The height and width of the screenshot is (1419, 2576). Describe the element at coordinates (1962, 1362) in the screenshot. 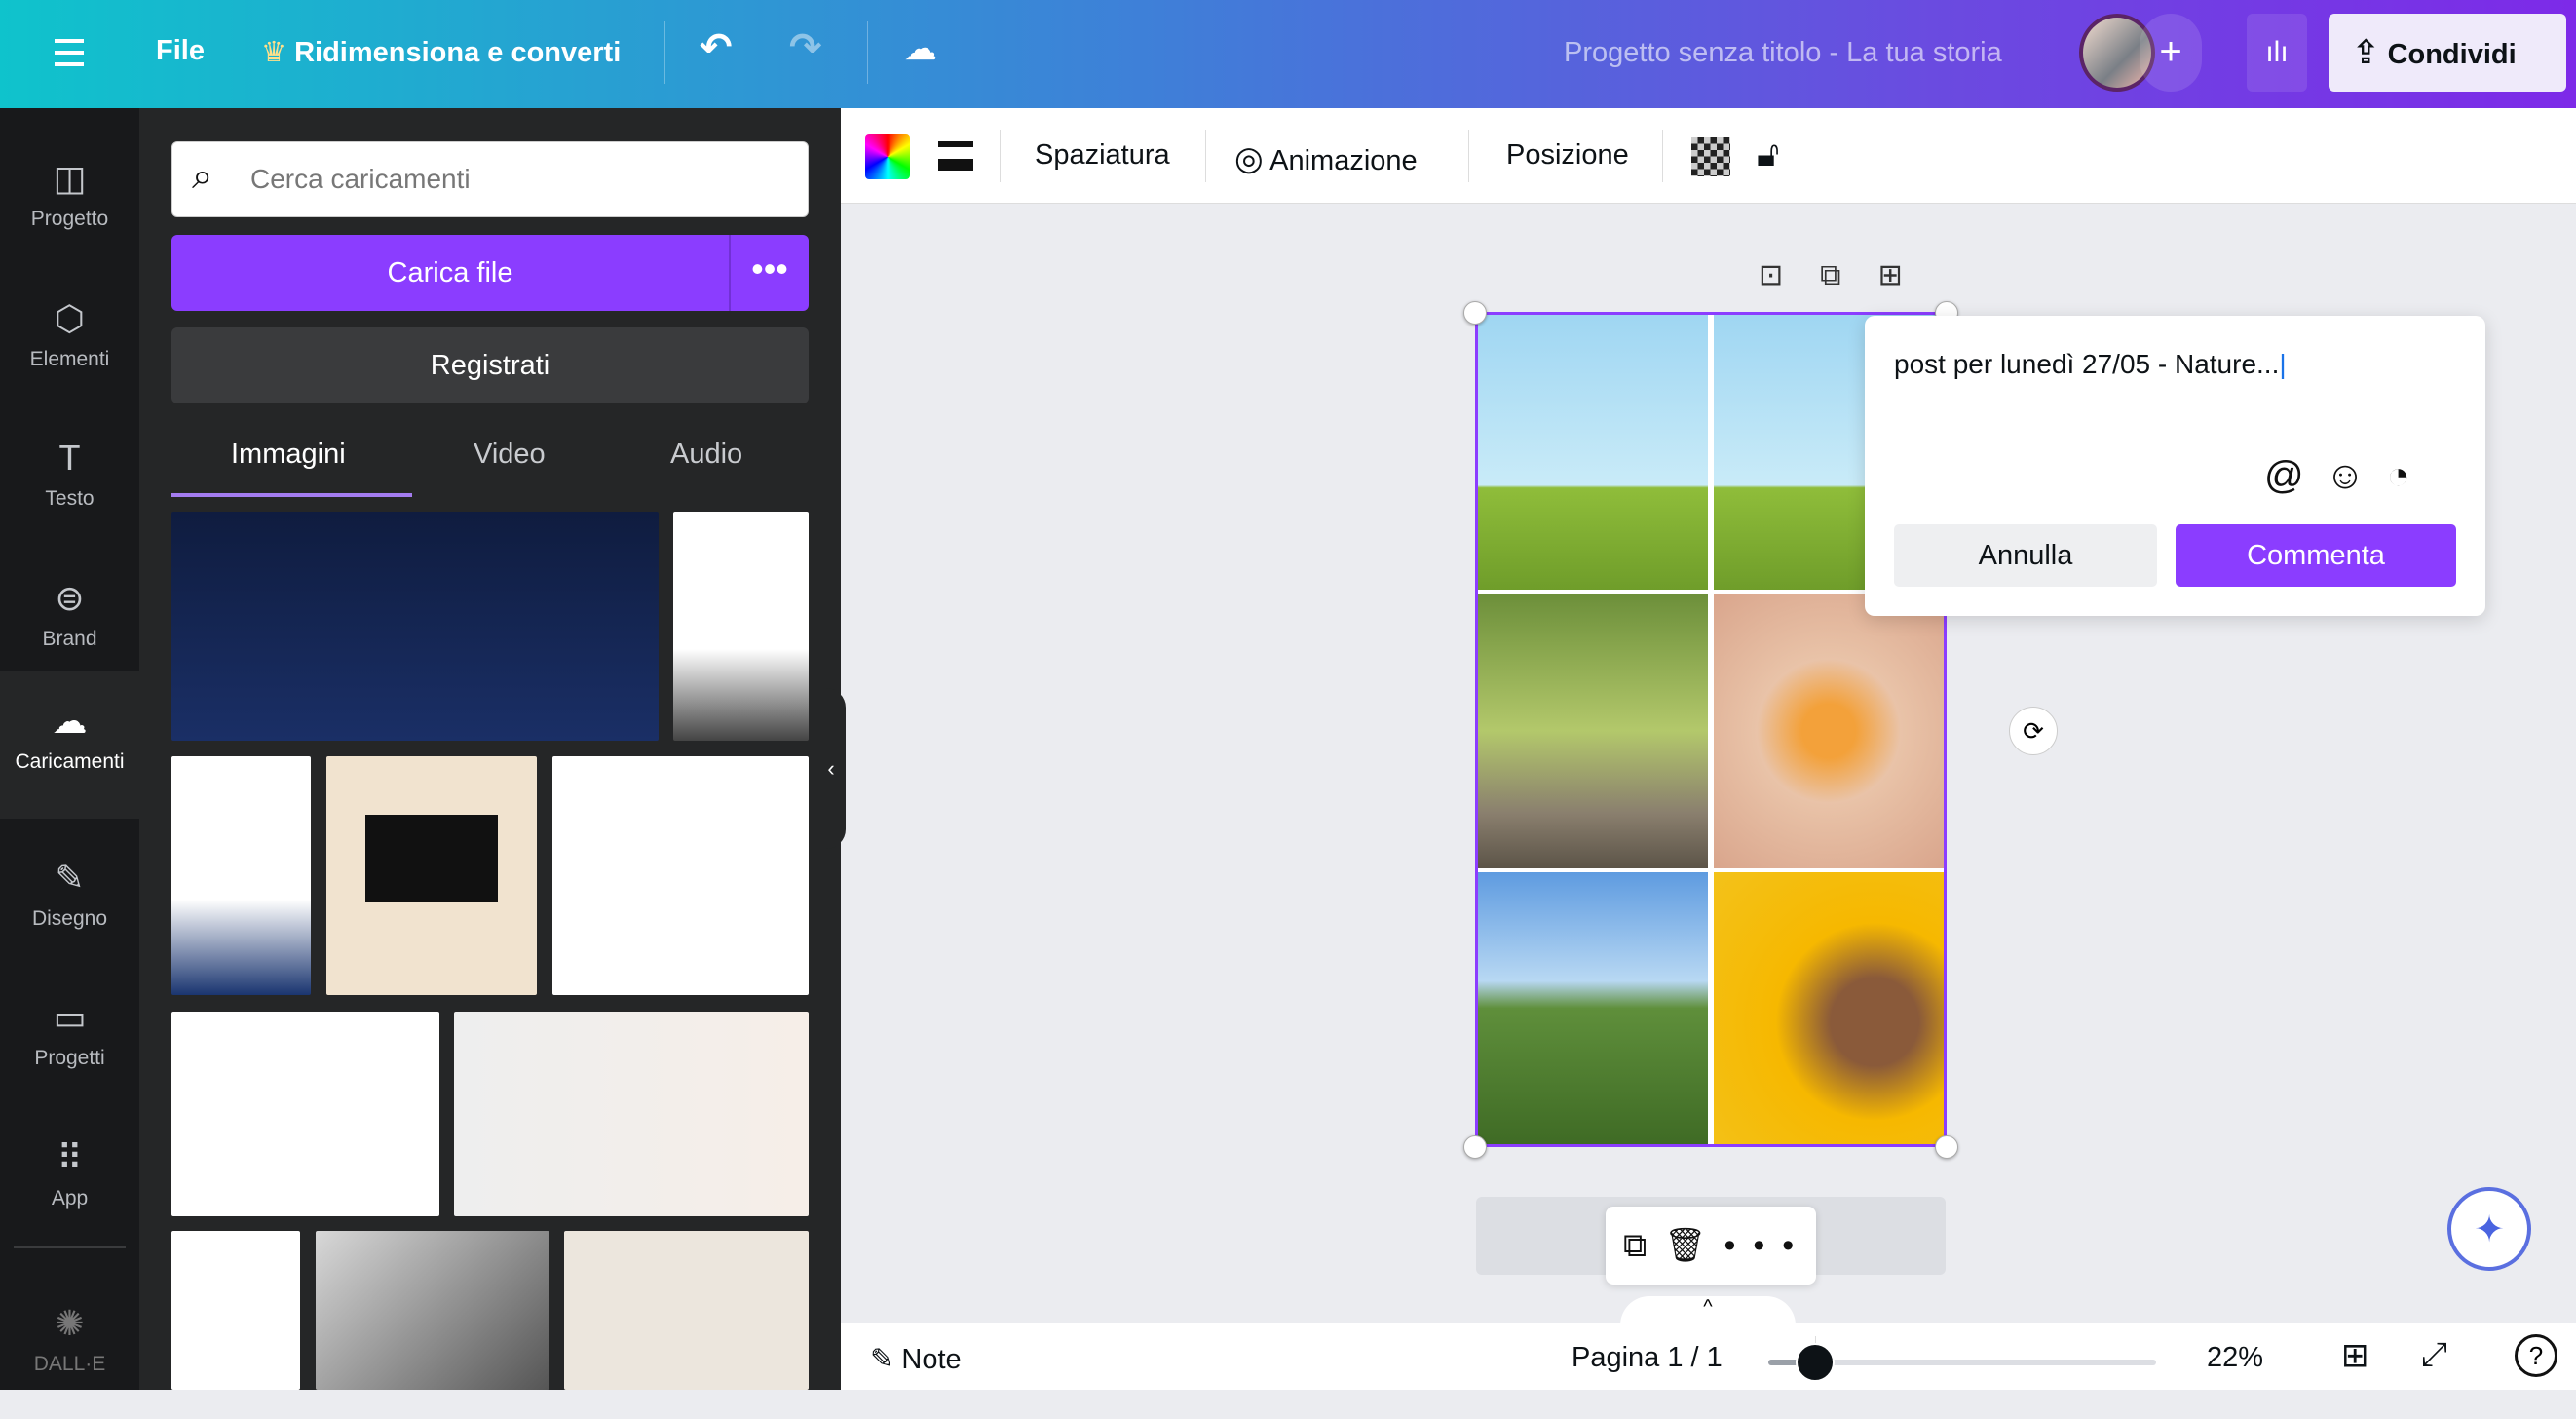

I see `zoom-slider` at that location.